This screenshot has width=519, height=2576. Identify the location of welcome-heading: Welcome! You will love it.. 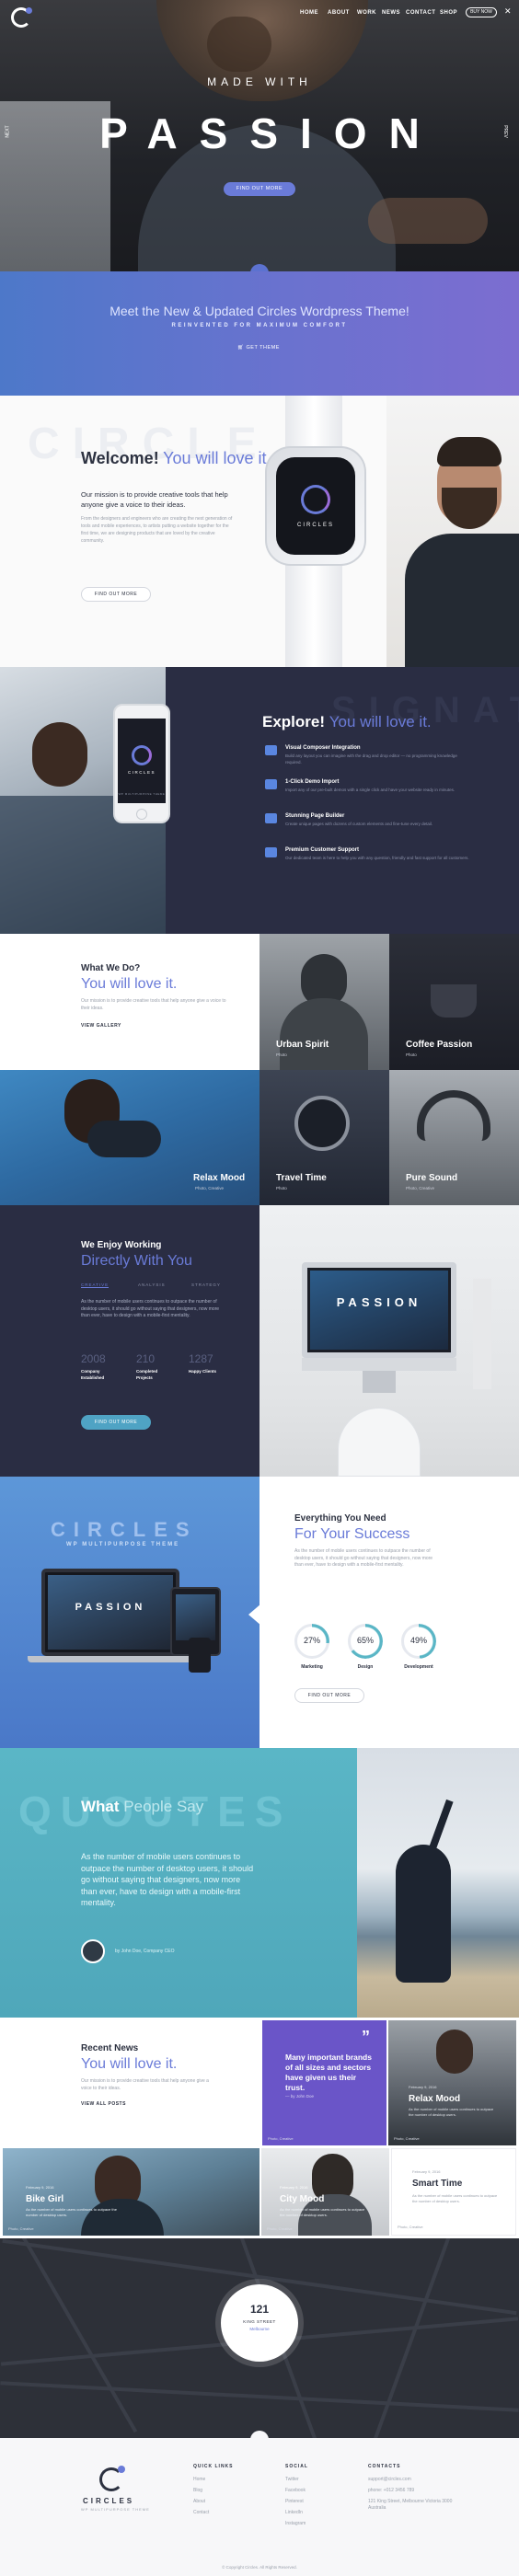
(176, 458).